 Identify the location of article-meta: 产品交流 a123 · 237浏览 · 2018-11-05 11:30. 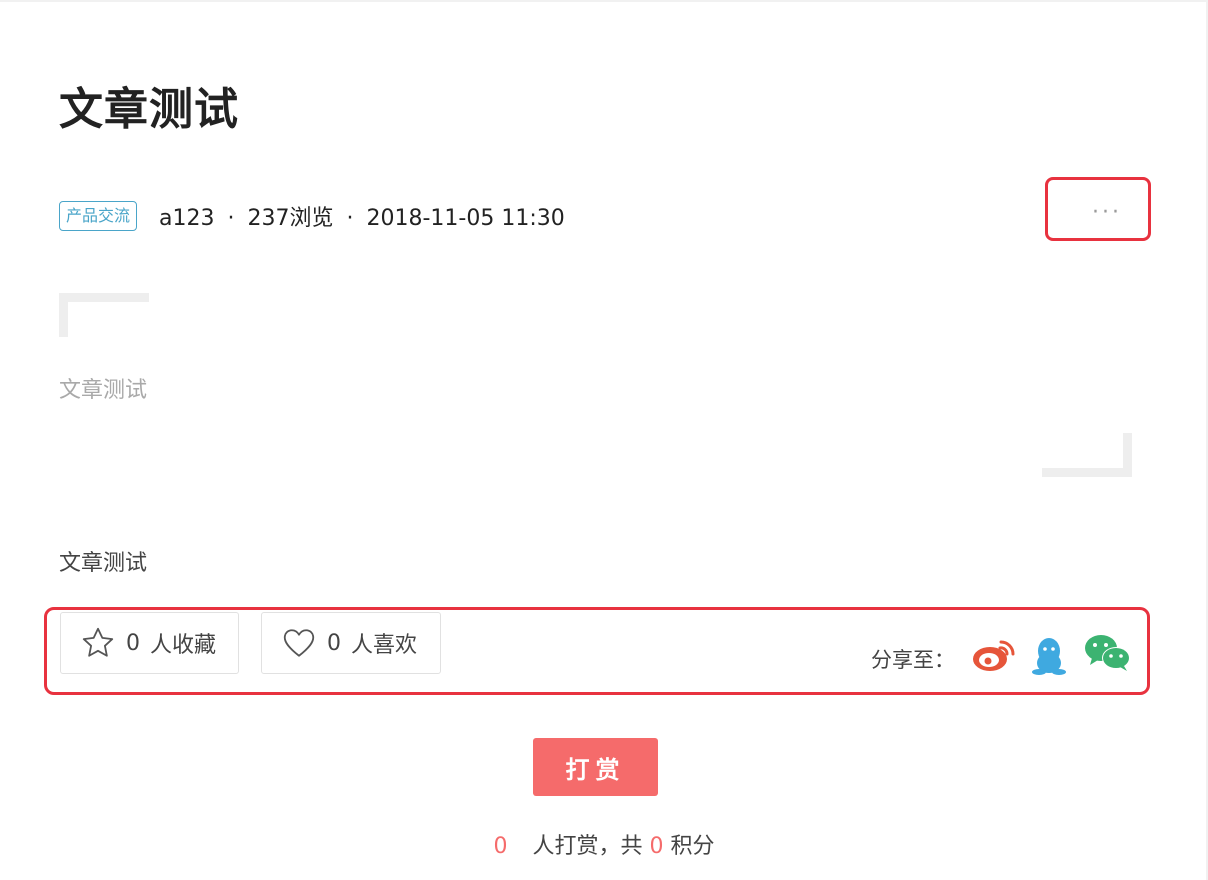
(312, 216).